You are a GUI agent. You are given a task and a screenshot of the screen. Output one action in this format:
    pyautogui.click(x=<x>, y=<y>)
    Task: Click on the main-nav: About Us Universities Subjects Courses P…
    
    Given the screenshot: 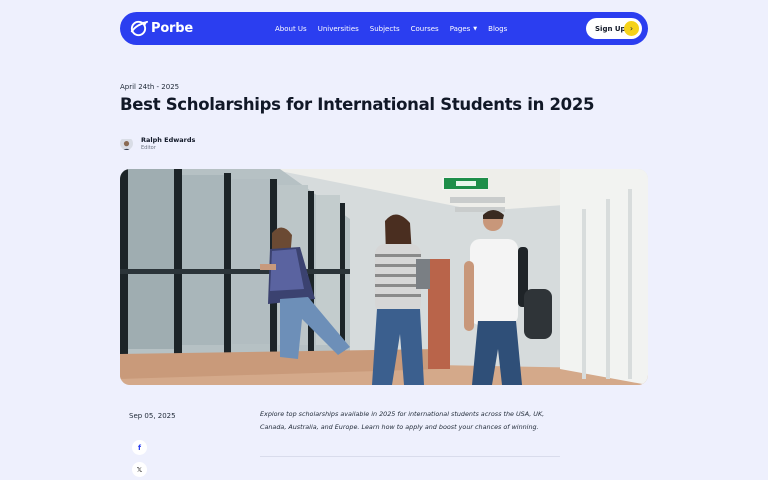 What is the action you would take?
    pyautogui.click(x=396, y=28)
    